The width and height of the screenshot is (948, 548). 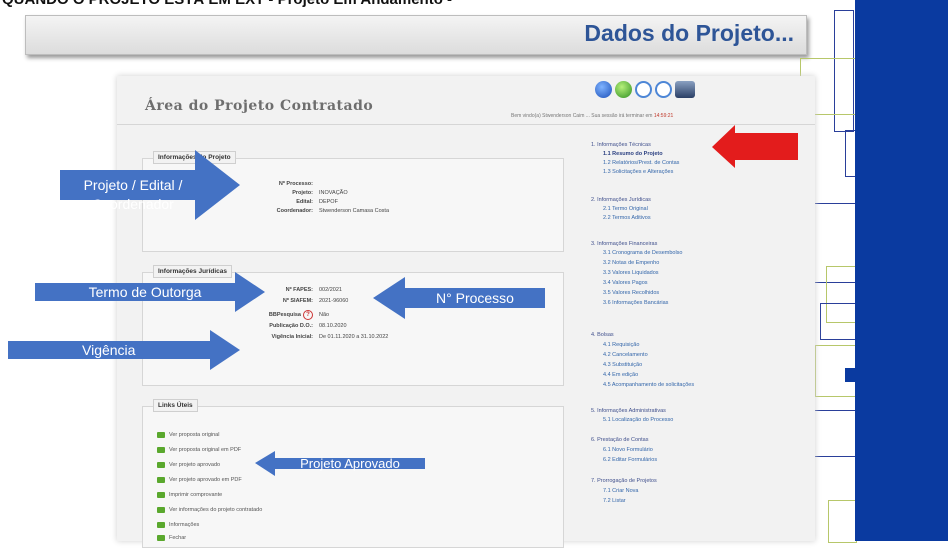 I want to click on menu-section-7: 7. Prorrogação de Projetos, so click(x=624, y=481).